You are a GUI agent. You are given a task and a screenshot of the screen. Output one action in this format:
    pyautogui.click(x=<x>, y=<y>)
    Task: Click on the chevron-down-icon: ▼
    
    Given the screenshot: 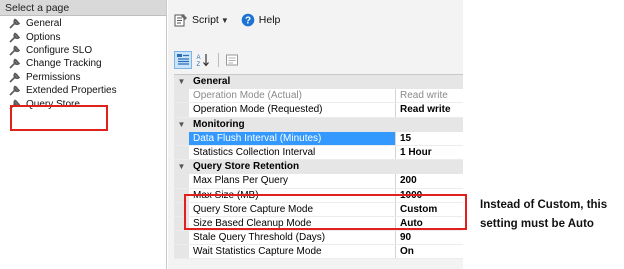 What is the action you would take?
    pyautogui.click(x=225, y=20)
    